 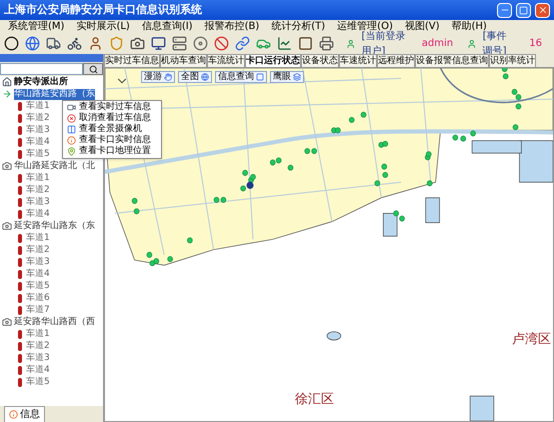 What do you see at coordinates (314, 399) in the screenshot?
I see `district-label: 徐汇区` at bounding box center [314, 399].